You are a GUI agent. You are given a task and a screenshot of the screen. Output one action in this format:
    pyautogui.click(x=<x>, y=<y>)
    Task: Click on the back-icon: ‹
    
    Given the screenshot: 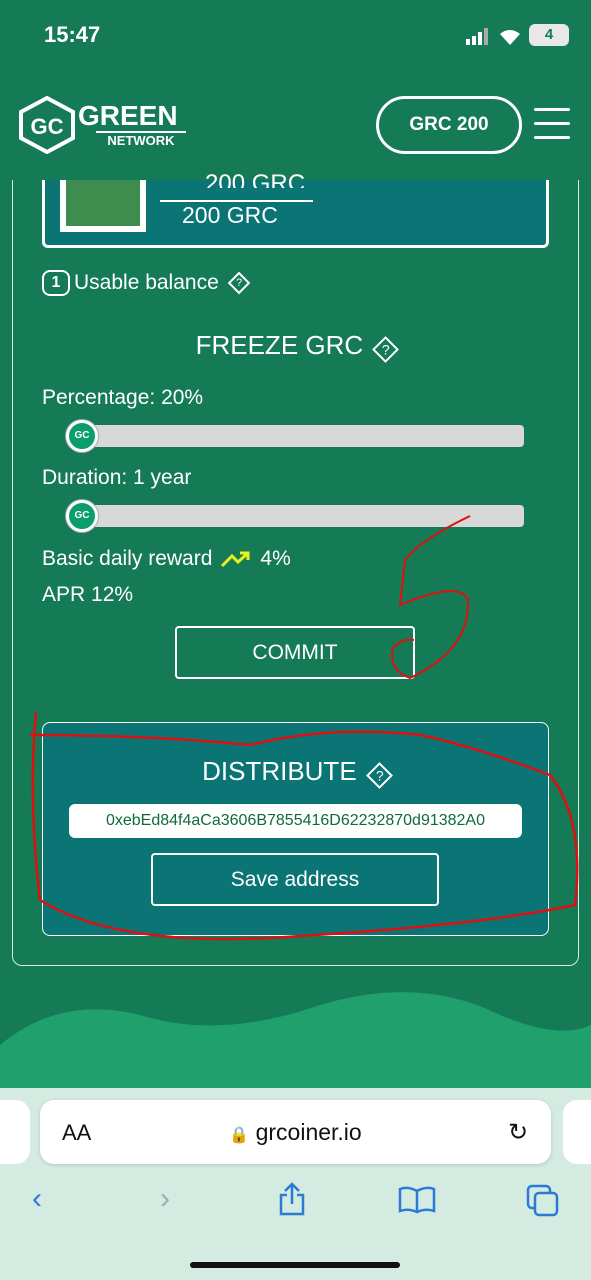 What is the action you would take?
    pyautogui.click(x=37, y=1199)
    